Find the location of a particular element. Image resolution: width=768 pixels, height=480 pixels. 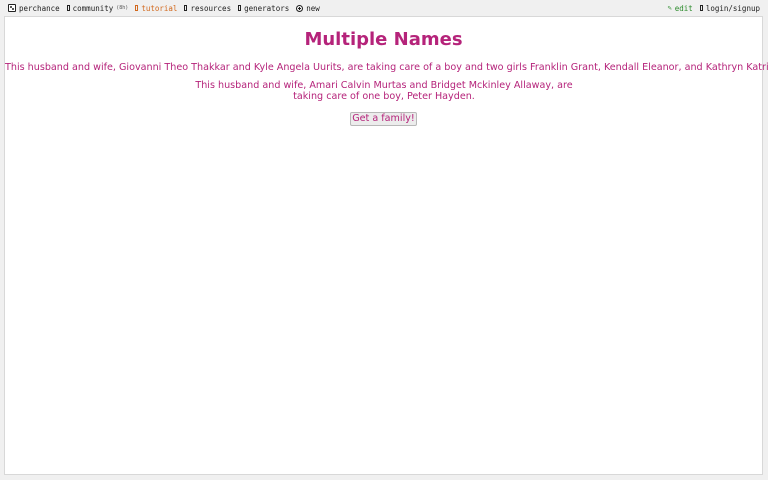

nav-item-tutorial: tutorial is located at coordinates (156, 8).